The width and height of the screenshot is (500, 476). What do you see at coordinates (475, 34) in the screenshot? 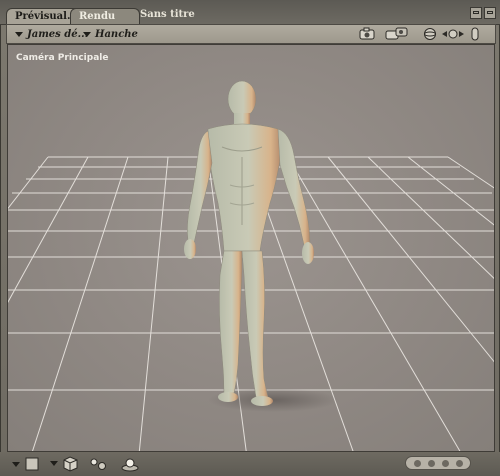
I see `scale-icon` at bounding box center [475, 34].